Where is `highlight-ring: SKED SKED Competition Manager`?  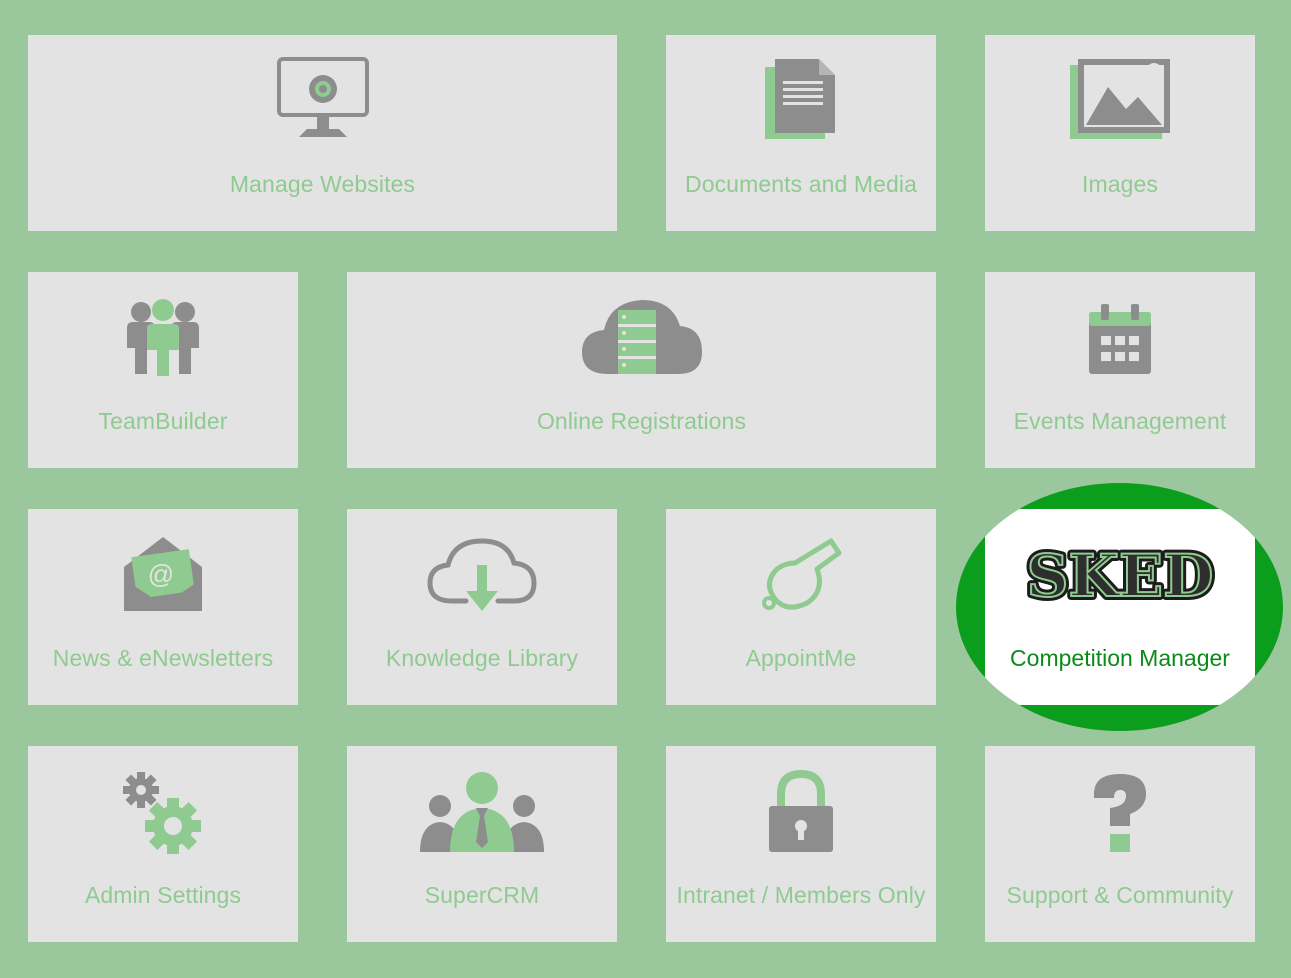 highlight-ring: SKED SKED Competition Manager is located at coordinates (1119, 607).